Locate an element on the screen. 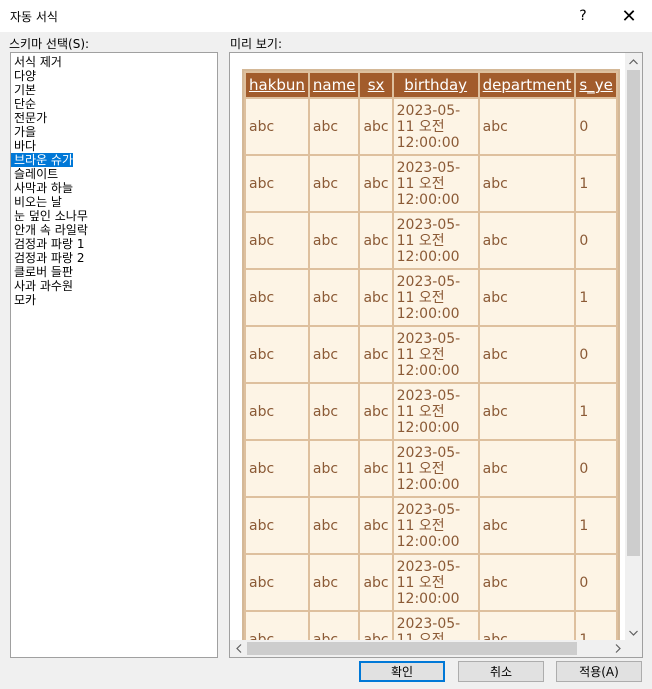  scheme-list-item: 기본 is located at coordinates (23, 90).